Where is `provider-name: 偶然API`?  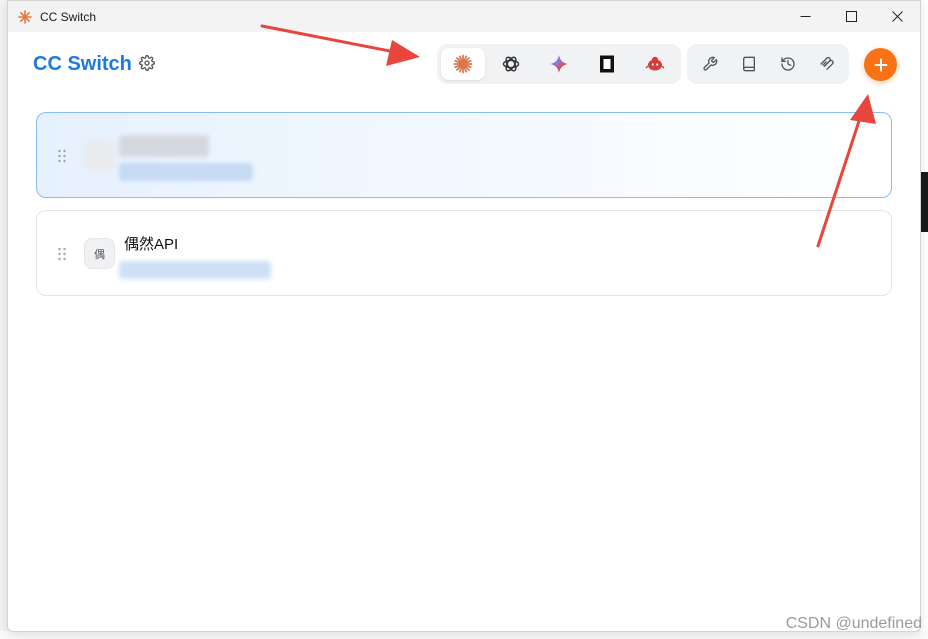 provider-name: 偶然API is located at coordinates (151, 244).